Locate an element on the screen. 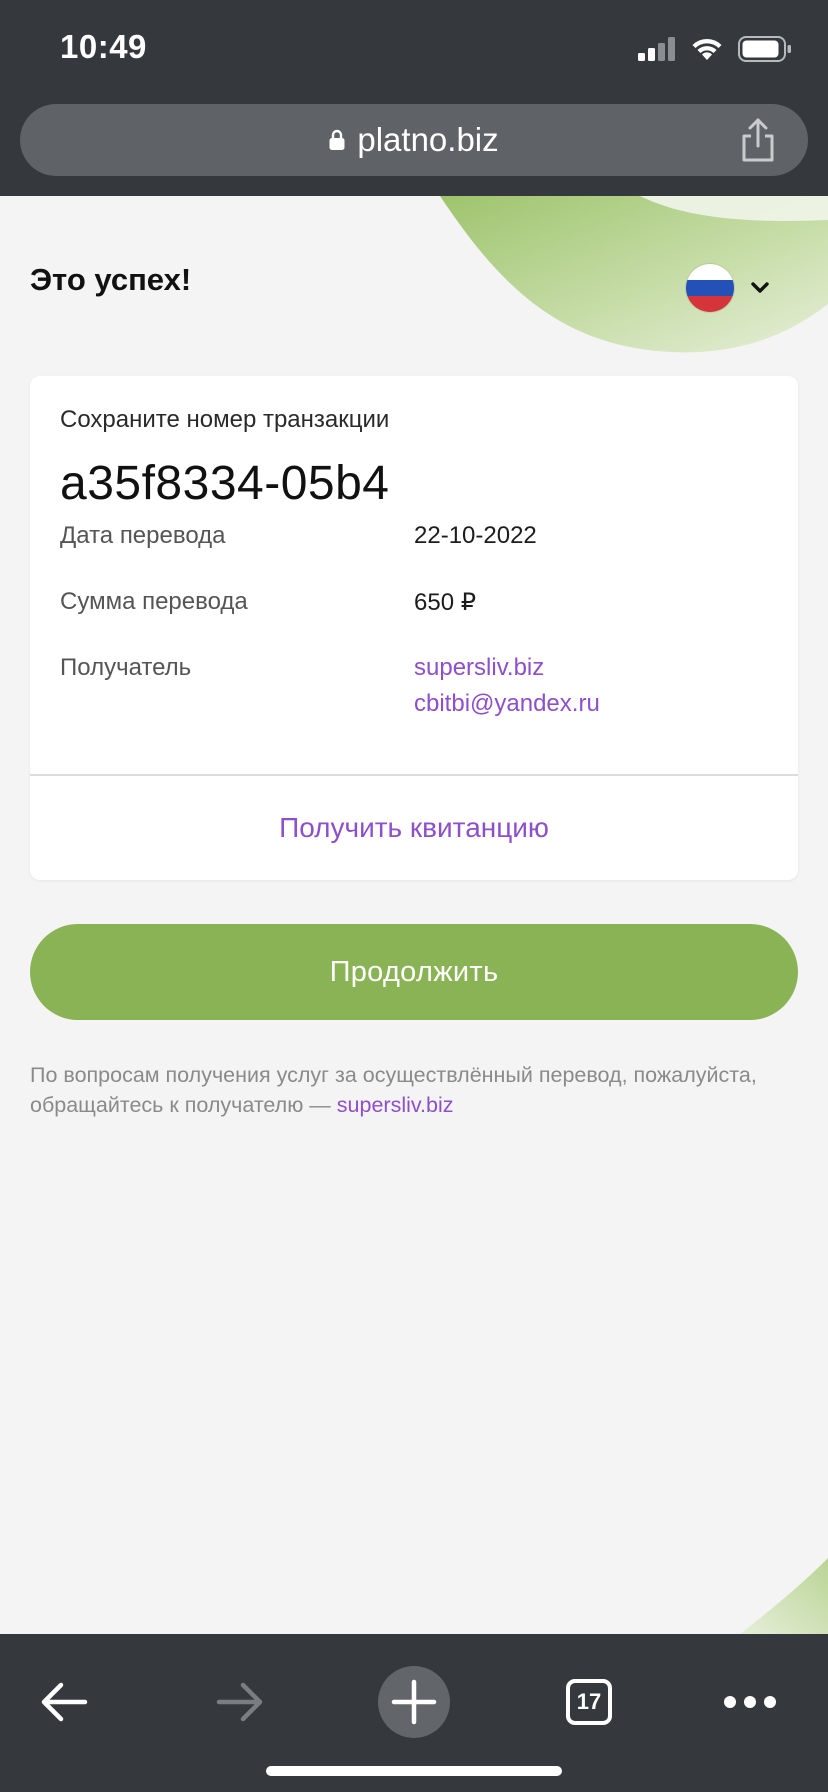 Image resolution: width=828 pixels, height=1792 pixels. browser-address-area: platno.biz is located at coordinates (414, 146).